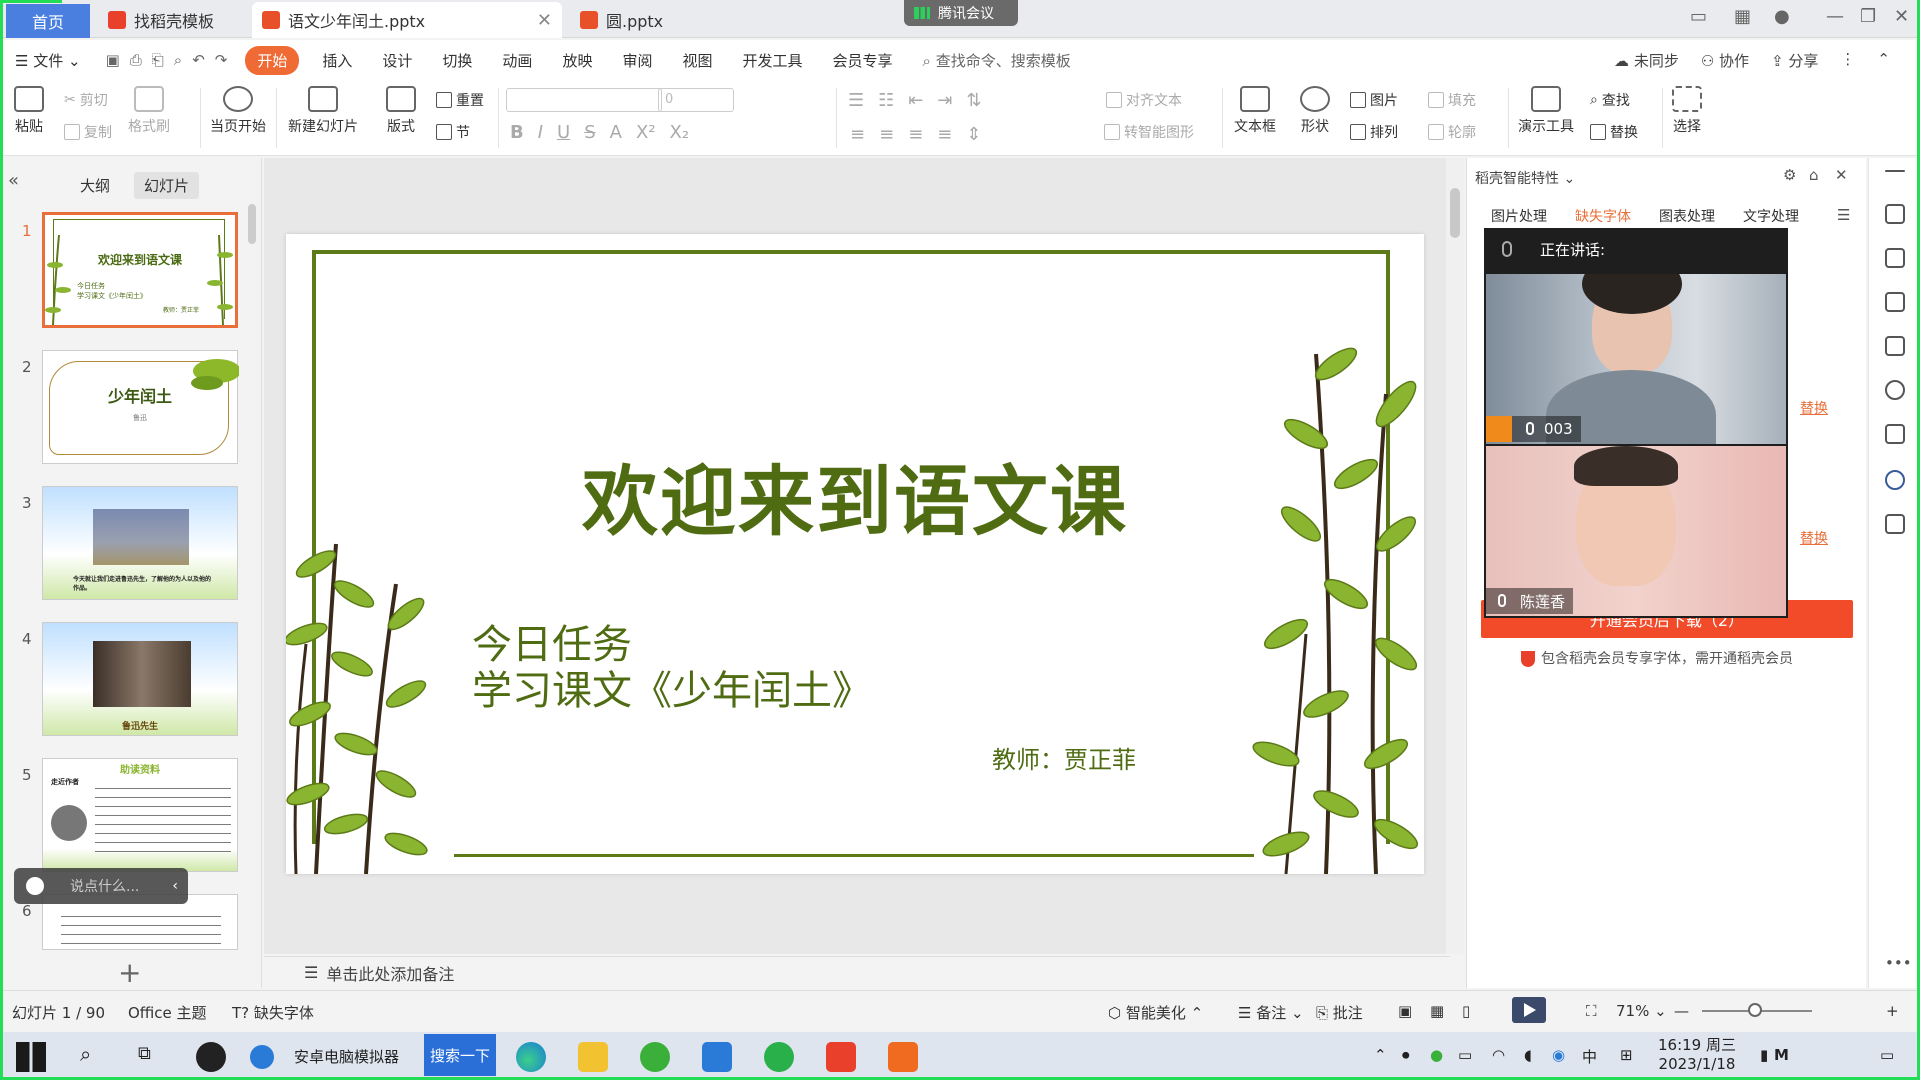 The image size is (1920, 1080). I want to click on undo-icon: ↶, so click(198, 60).